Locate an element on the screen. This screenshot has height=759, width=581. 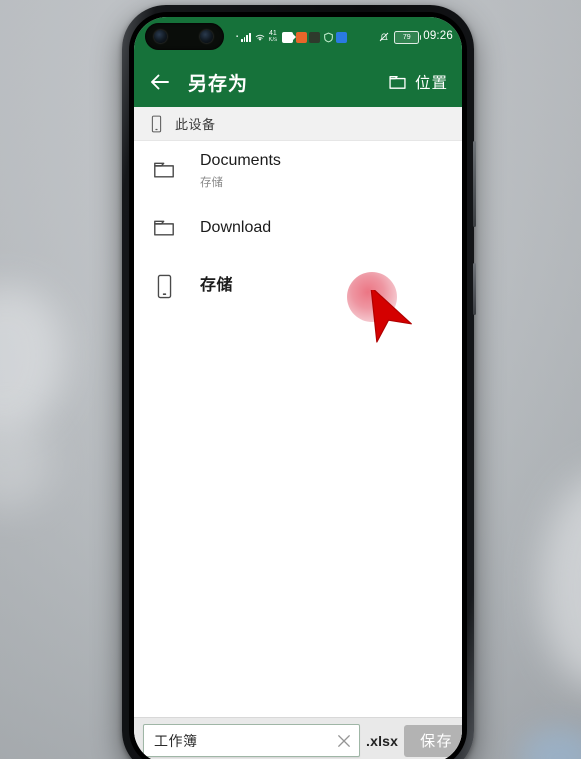
close-x-icon is located at coordinates (344, 741).